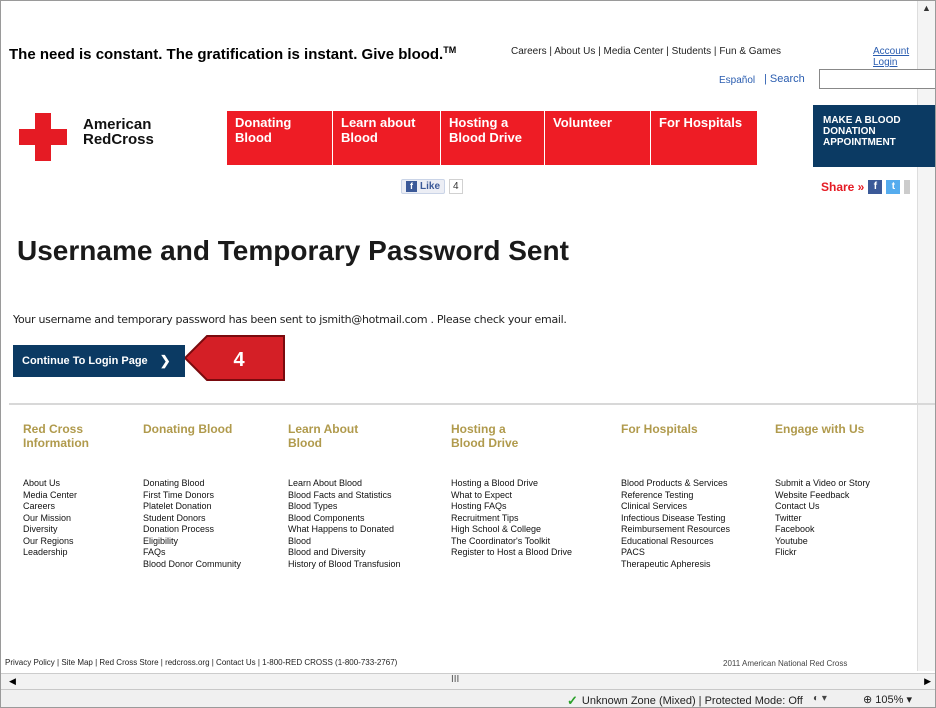 This screenshot has width=936, height=708. I want to click on footer-heading: Donating Blood, so click(188, 429).